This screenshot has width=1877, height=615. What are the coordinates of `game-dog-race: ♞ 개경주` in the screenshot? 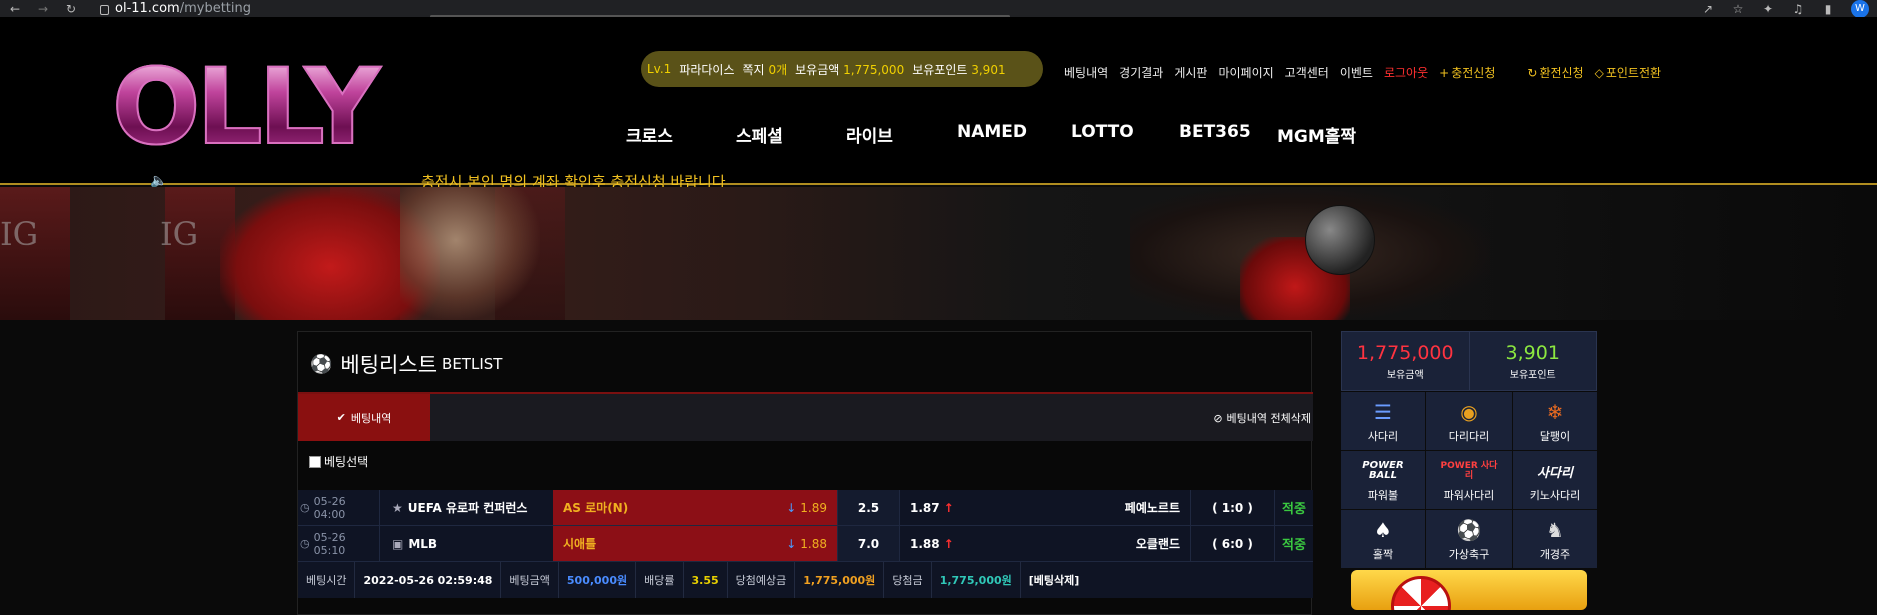 It's located at (1555, 539).